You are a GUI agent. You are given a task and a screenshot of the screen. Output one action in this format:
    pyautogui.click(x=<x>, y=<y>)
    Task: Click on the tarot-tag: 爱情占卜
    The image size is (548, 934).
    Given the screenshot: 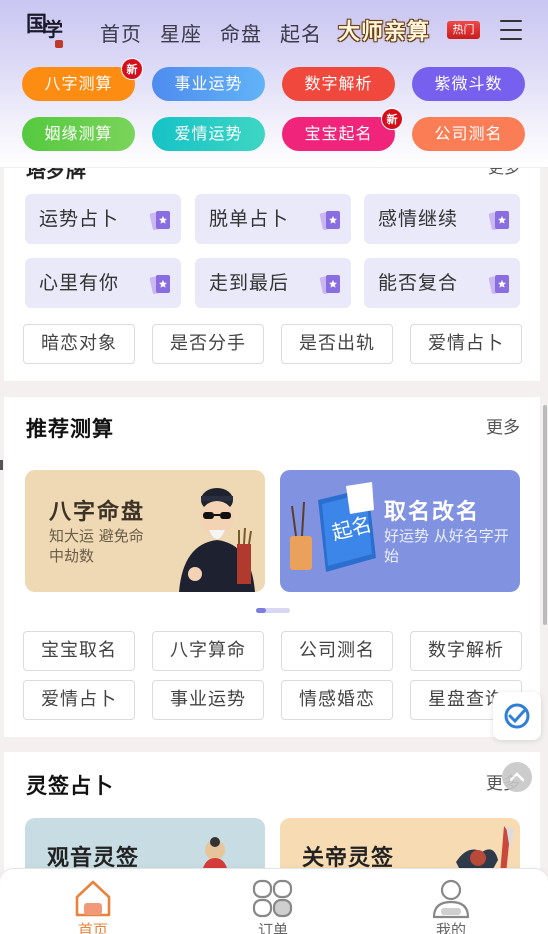 What is the action you would take?
    pyautogui.click(x=466, y=344)
    